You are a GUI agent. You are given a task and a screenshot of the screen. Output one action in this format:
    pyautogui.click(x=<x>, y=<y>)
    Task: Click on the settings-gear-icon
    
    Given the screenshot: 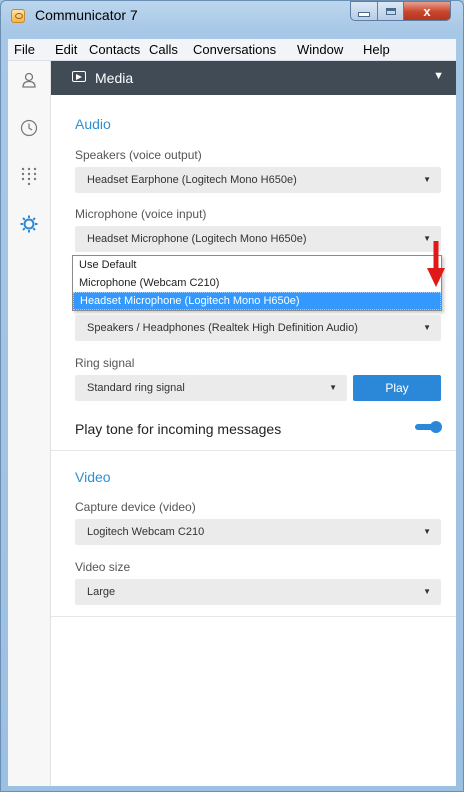 What is the action you would take?
    pyautogui.click(x=29, y=224)
    